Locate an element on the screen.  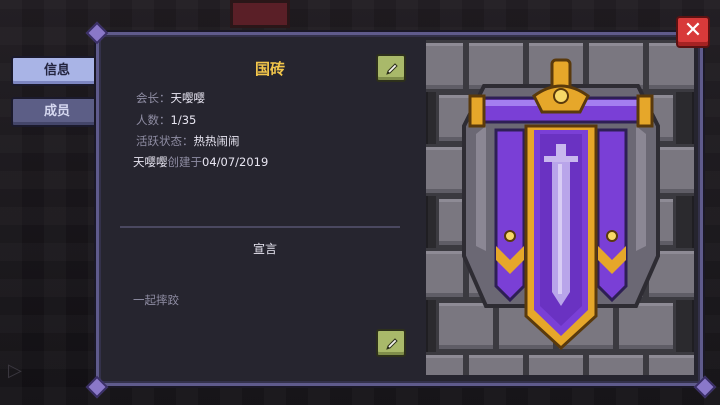
leader-row: 会长：天嘤嘤 is located at coordinates (170, 98).